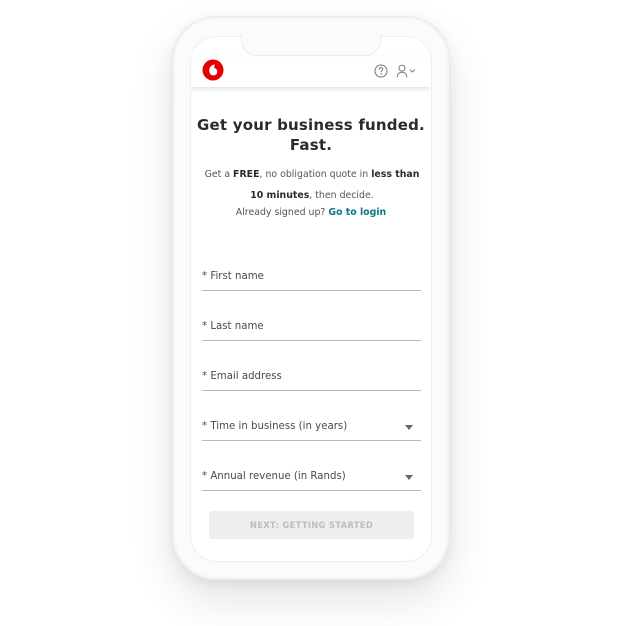 This screenshot has width=626, height=626. Describe the element at coordinates (246, 174) in the screenshot. I see `desc-free: FREE` at that location.